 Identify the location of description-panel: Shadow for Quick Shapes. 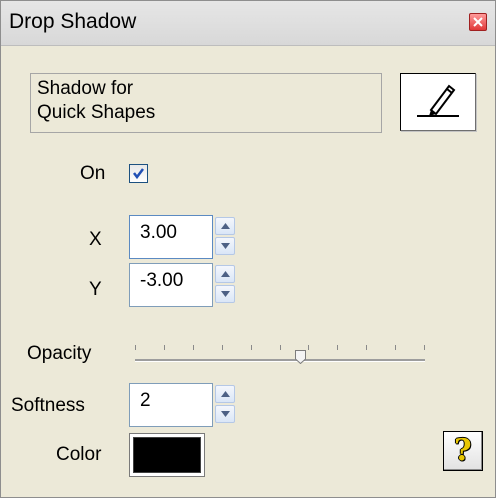
(206, 103).